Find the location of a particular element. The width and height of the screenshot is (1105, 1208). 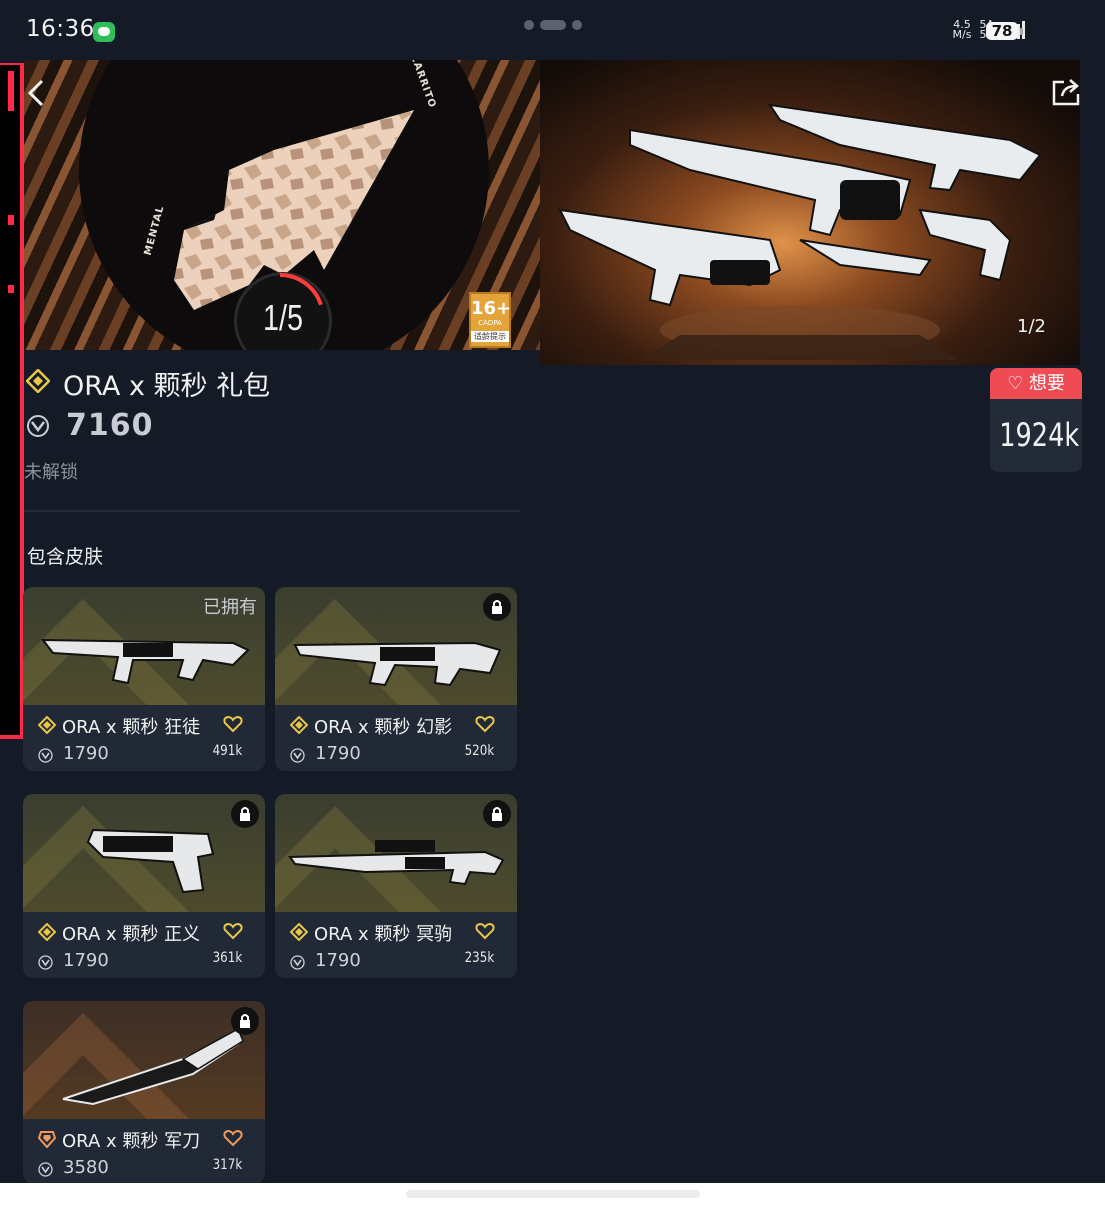

skin-card-operator: ORA x 颗秒 冥驹 1790 235k is located at coordinates (396, 886).